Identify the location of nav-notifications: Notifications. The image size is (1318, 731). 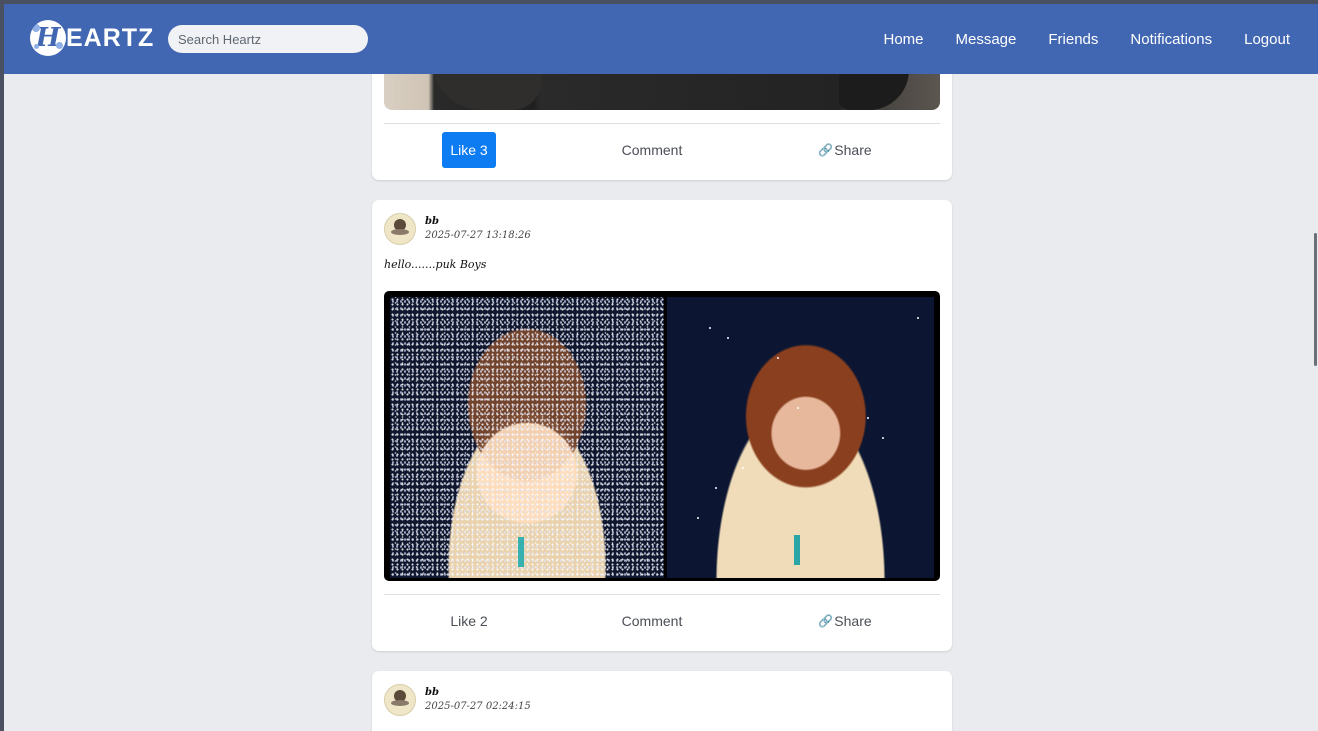
(1171, 39).